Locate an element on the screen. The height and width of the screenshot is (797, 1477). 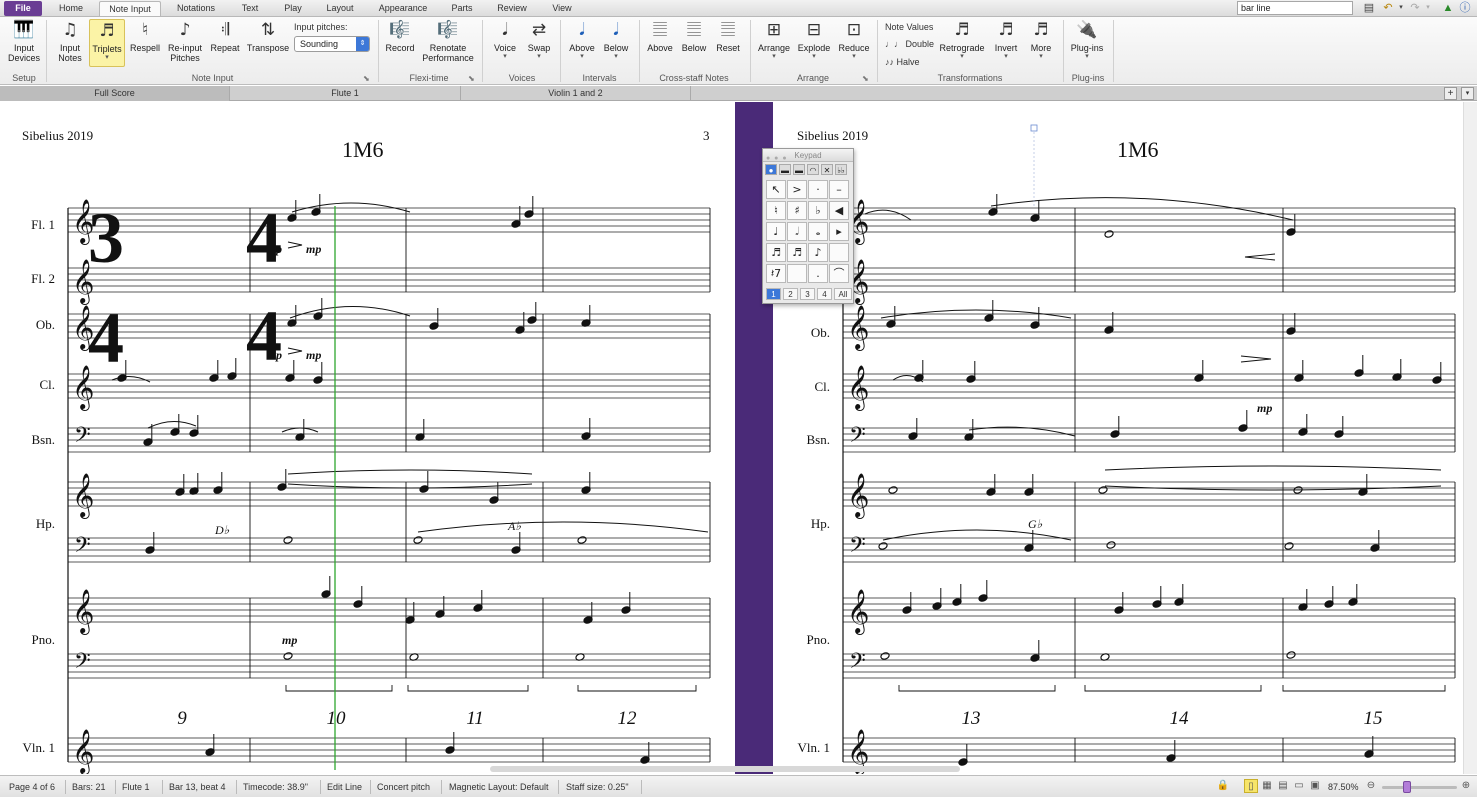
keypad-mode-5: ✕ is located at coordinates (827, 169).